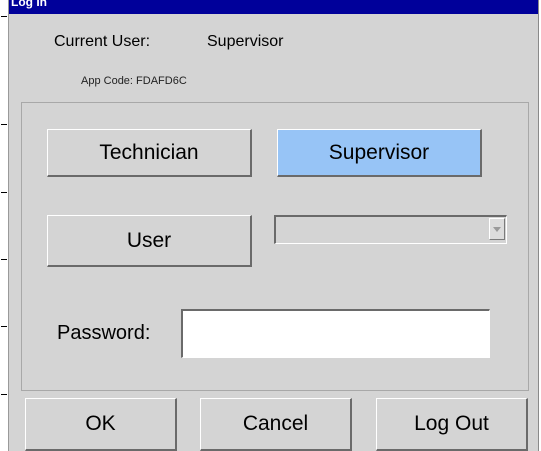  I want to click on app-code: App Code: FDAFD6C, so click(134, 81).